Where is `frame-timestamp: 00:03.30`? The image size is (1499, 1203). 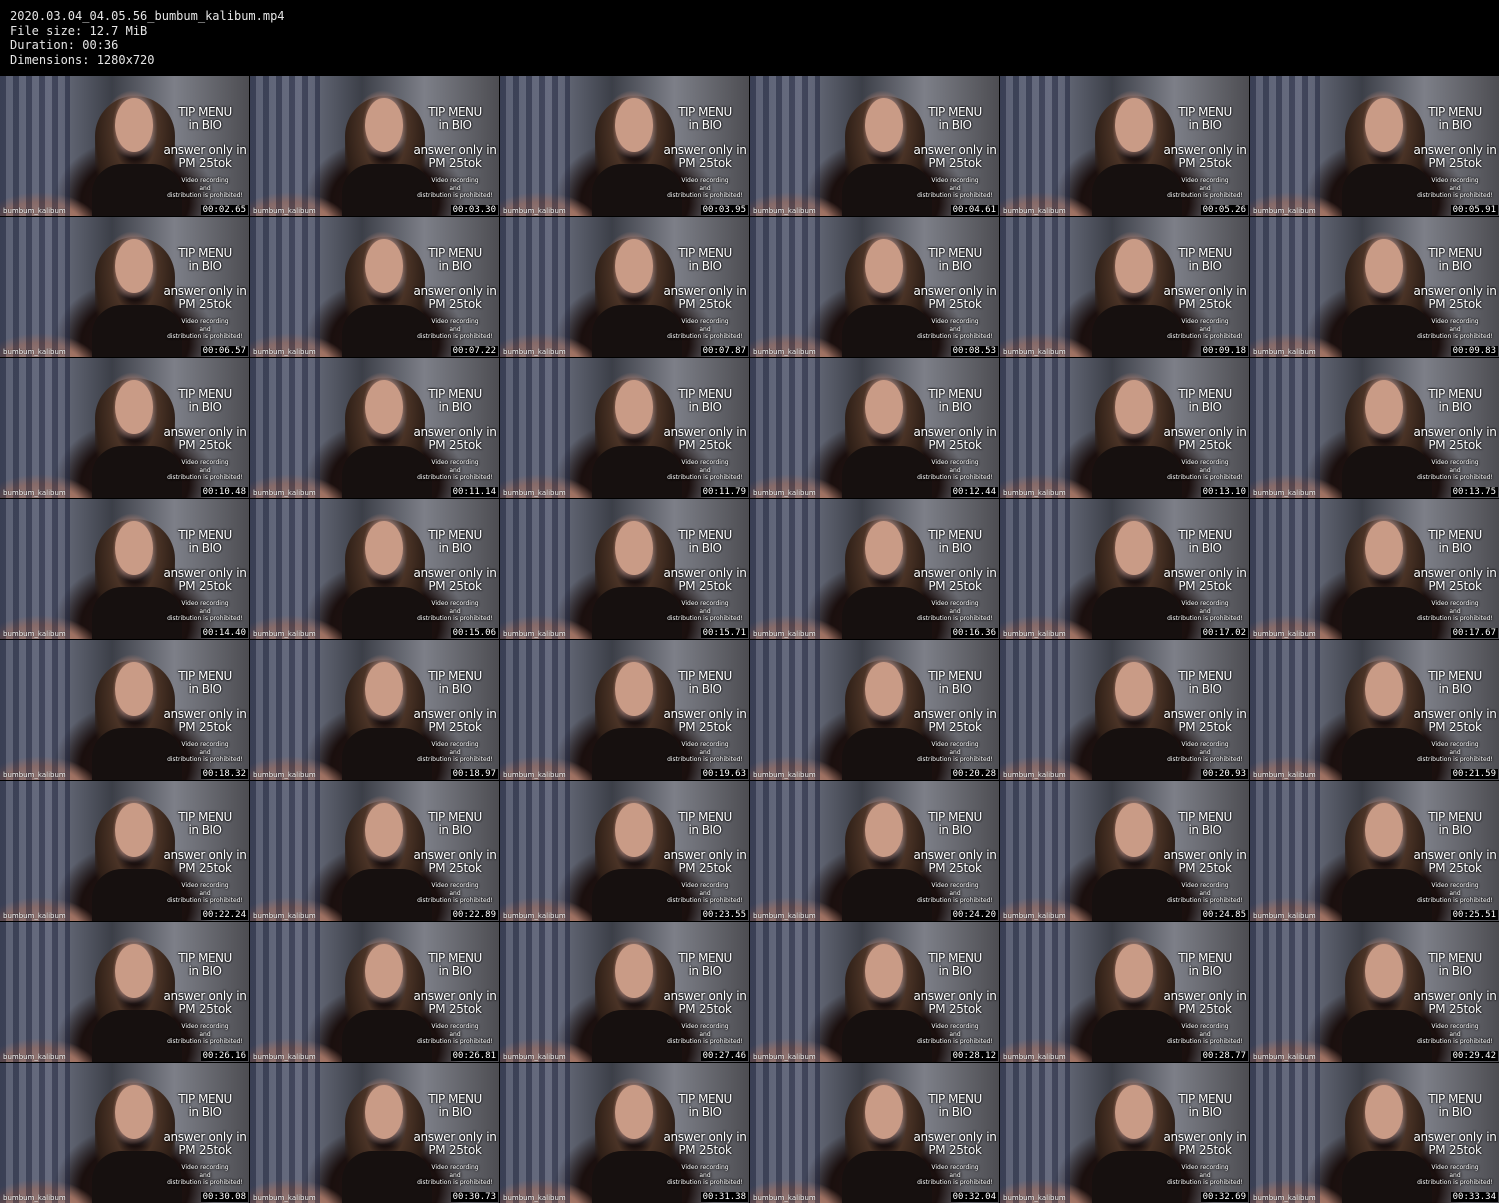
frame-timestamp: 00:03.30 is located at coordinates (474, 210).